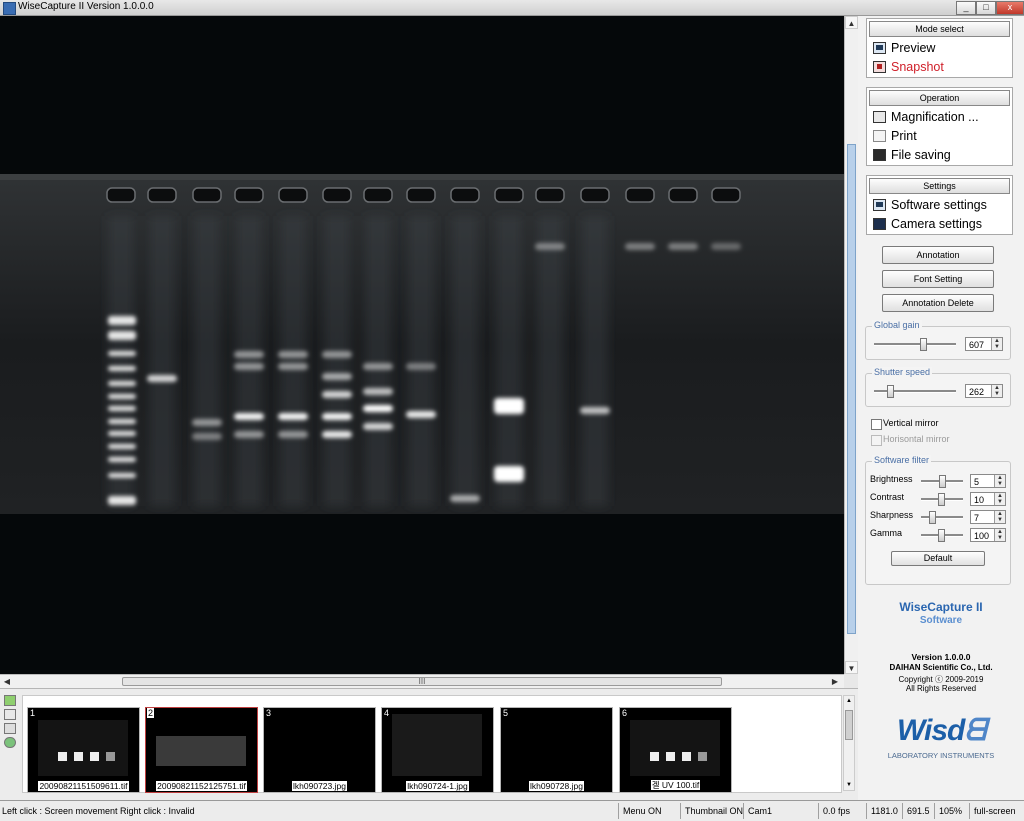 Image resolution: width=1024 pixels, height=821 pixels. Describe the element at coordinates (988, 499) in the screenshot. I see `contrast-value: 10 ▲ ▼` at that location.